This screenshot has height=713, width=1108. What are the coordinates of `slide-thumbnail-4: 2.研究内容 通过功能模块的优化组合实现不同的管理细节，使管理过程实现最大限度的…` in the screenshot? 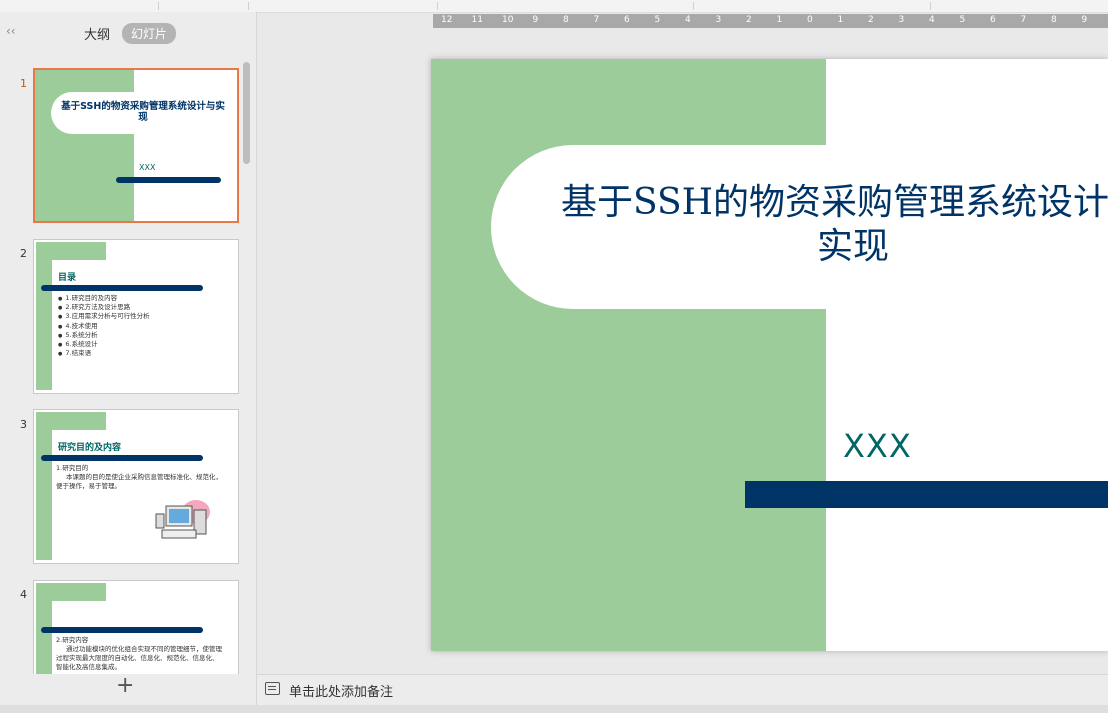 It's located at (136, 627).